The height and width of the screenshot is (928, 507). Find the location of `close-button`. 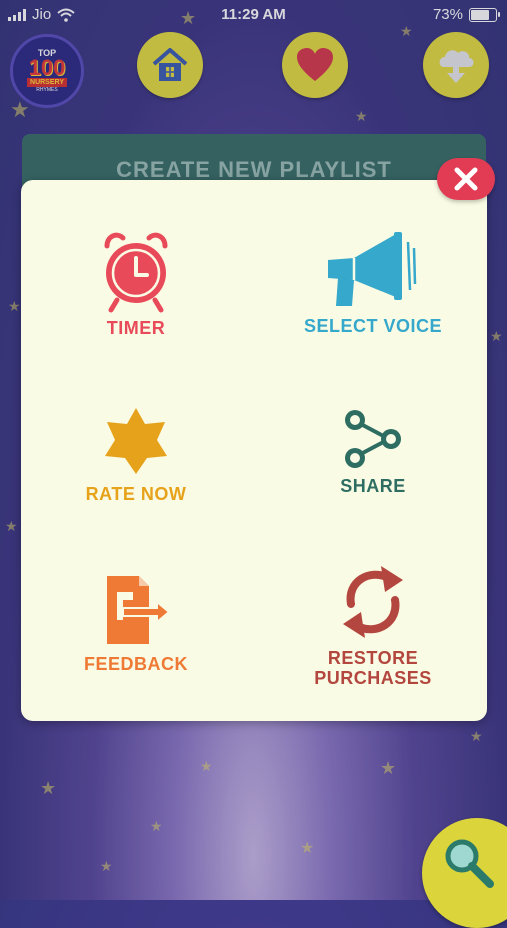

close-button is located at coordinates (466, 179).